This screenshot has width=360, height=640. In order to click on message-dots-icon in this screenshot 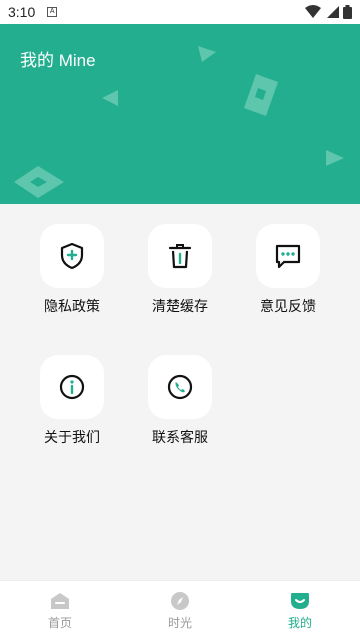, I will do `click(288, 256)`.